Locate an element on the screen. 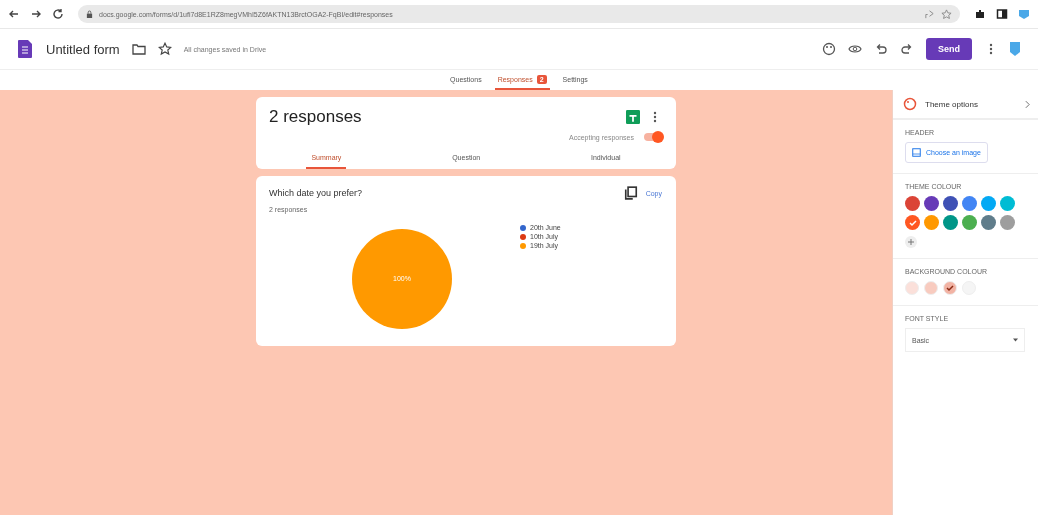 Image resolution: width=1038 pixels, height=515 pixels. form-title: Untitled form is located at coordinates (83, 49).